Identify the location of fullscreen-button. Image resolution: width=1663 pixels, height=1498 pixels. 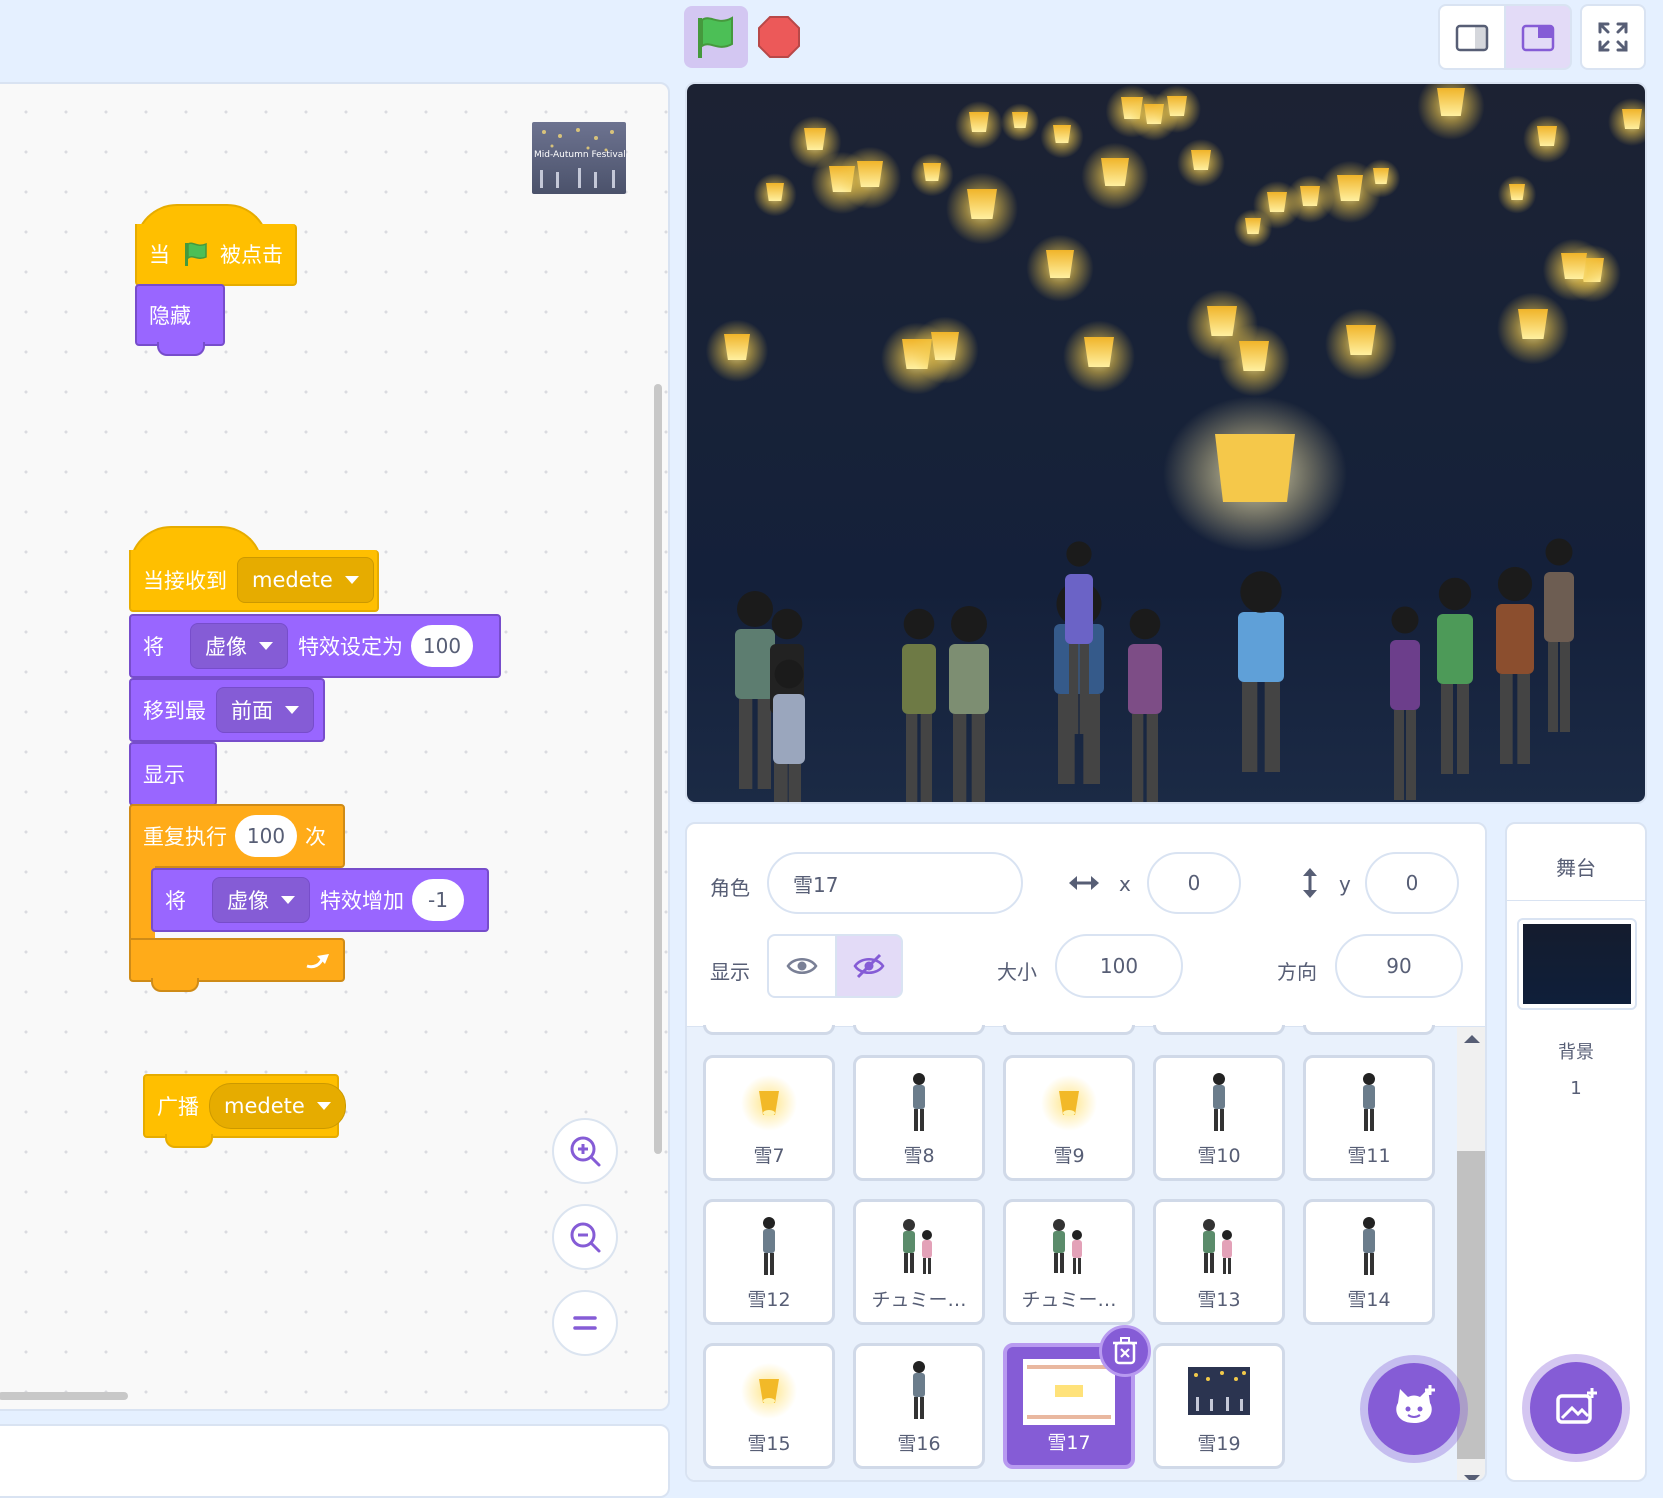
(1613, 37).